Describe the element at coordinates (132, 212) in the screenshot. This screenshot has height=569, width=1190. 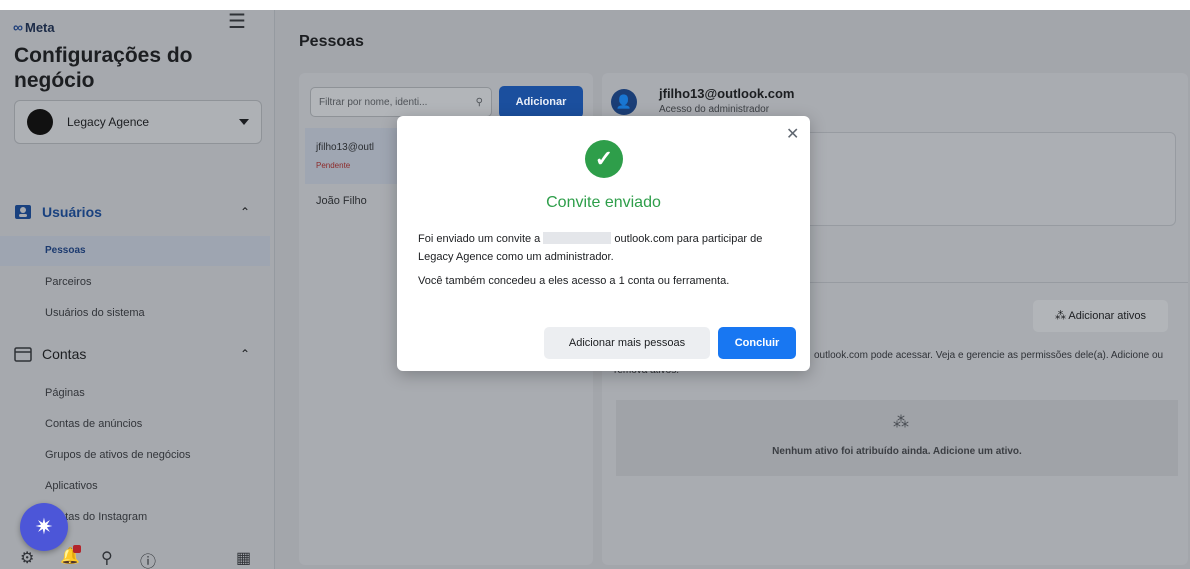
I see `nav-section-users: Usuários ⌃` at that location.